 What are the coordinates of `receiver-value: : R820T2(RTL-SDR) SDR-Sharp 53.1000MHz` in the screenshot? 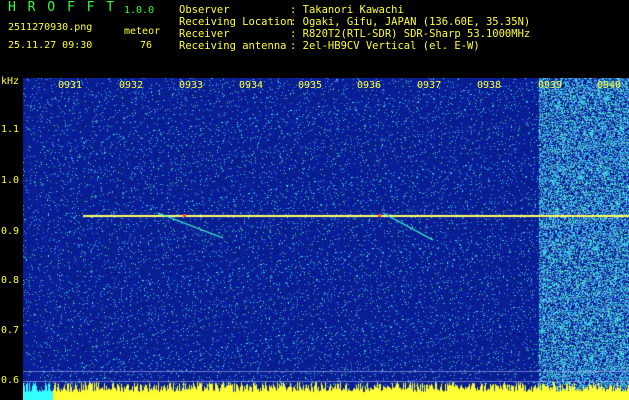 It's located at (410, 34).